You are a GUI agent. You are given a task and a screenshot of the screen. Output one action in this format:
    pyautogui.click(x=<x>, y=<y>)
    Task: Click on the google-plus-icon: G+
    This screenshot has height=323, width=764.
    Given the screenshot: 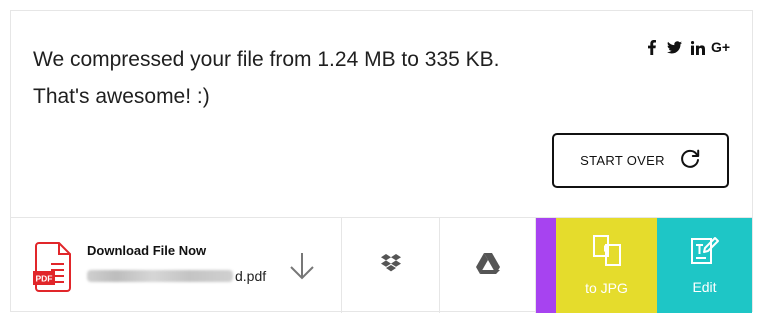 What is the action you would take?
    pyautogui.click(x=720, y=47)
    